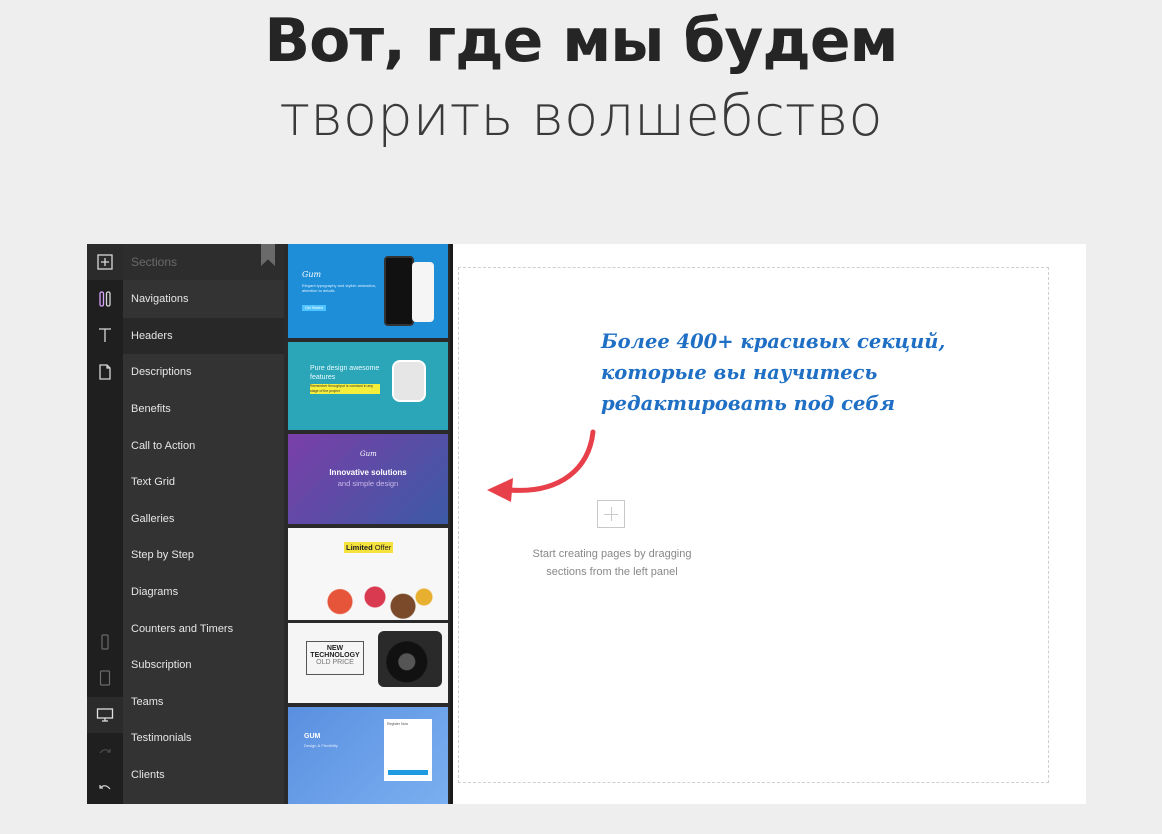  What do you see at coordinates (105, 788) in the screenshot?
I see `undo-icon` at bounding box center [105, 788].